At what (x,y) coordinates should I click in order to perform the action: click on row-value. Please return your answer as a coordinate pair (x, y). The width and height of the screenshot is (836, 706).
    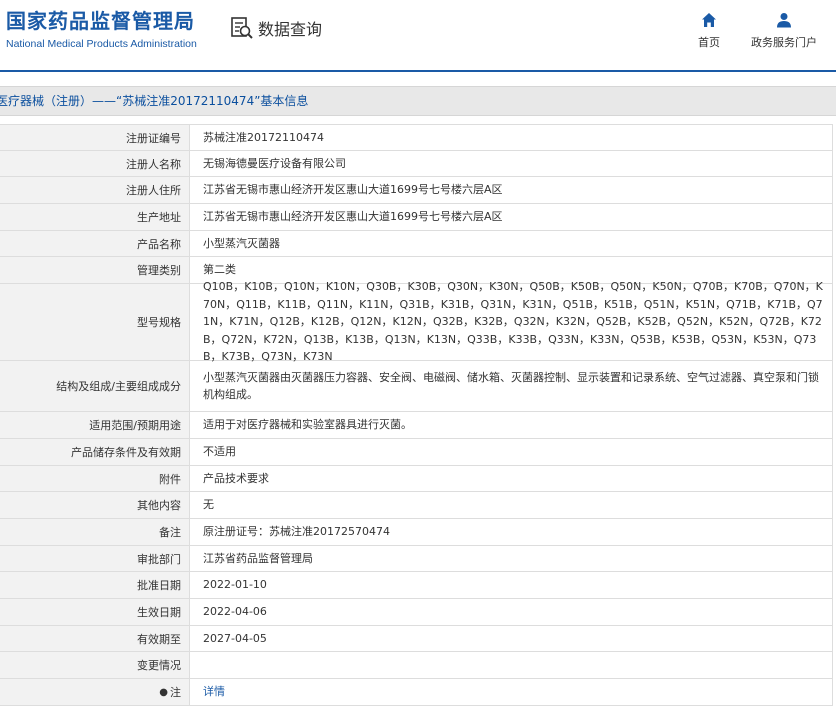
    Looking at the image, I should click on (511, 665).